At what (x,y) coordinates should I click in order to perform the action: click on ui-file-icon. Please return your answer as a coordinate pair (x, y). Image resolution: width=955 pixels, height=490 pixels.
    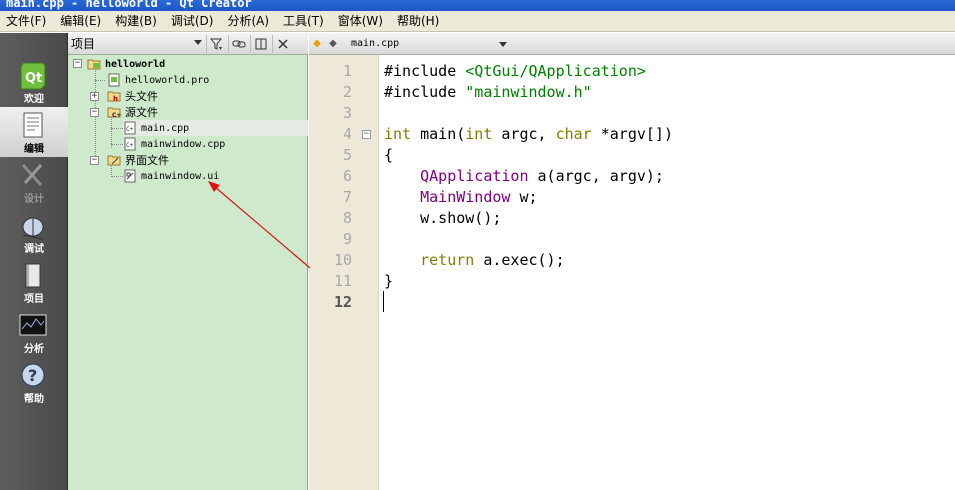
    Looking at the image, I should click on (130, 176).